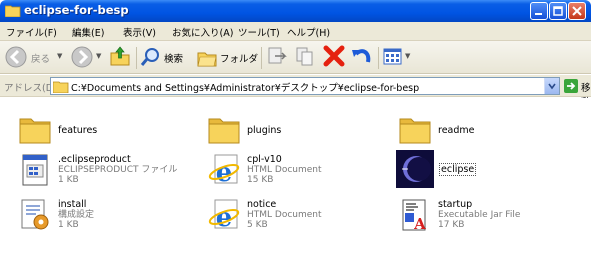 The height and width of the screenshot is (261, 591). I want to click on up-folder-icon, so click(120, 56).